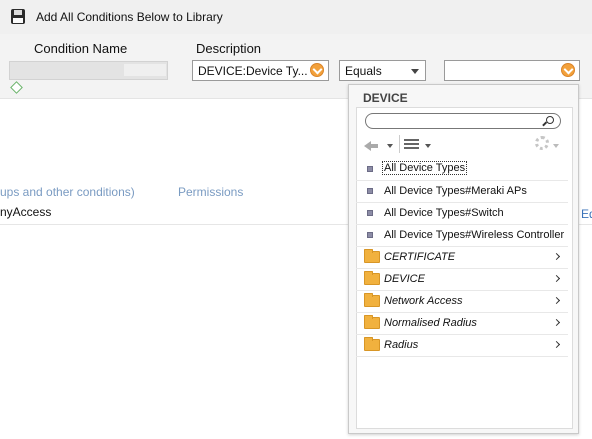 The image size is (592, 439). I want to click on edit-link: Ed, so click(586, 214).